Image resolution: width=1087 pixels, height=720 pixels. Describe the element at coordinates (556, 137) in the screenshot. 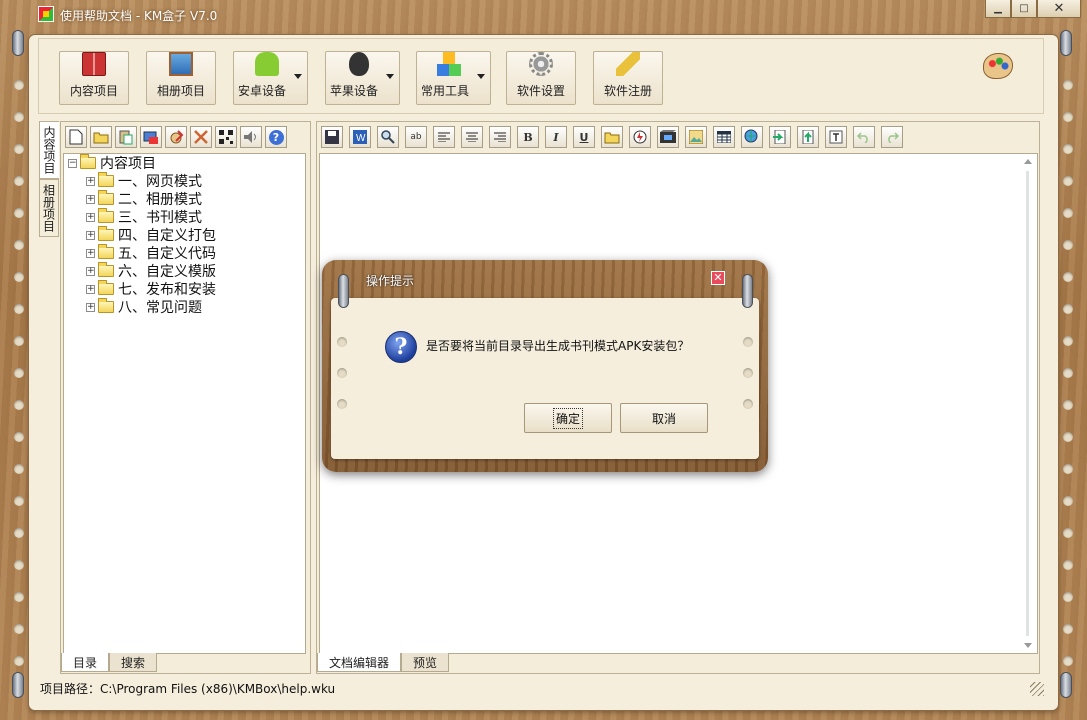

I see `italic-icon: I` at that location.